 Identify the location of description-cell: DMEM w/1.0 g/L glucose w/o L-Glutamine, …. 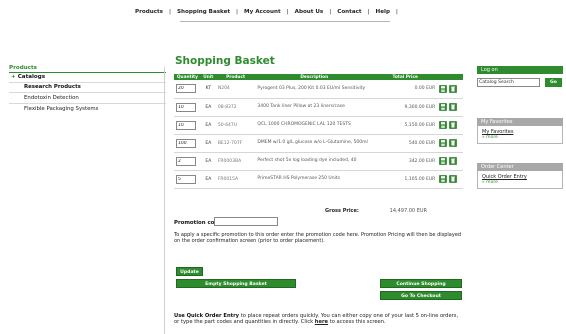
(314, 143).